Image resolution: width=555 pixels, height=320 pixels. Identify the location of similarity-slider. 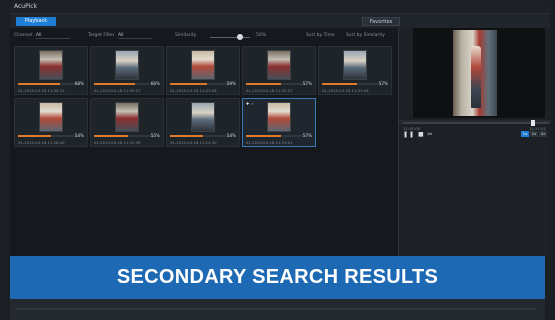
(230, 37).